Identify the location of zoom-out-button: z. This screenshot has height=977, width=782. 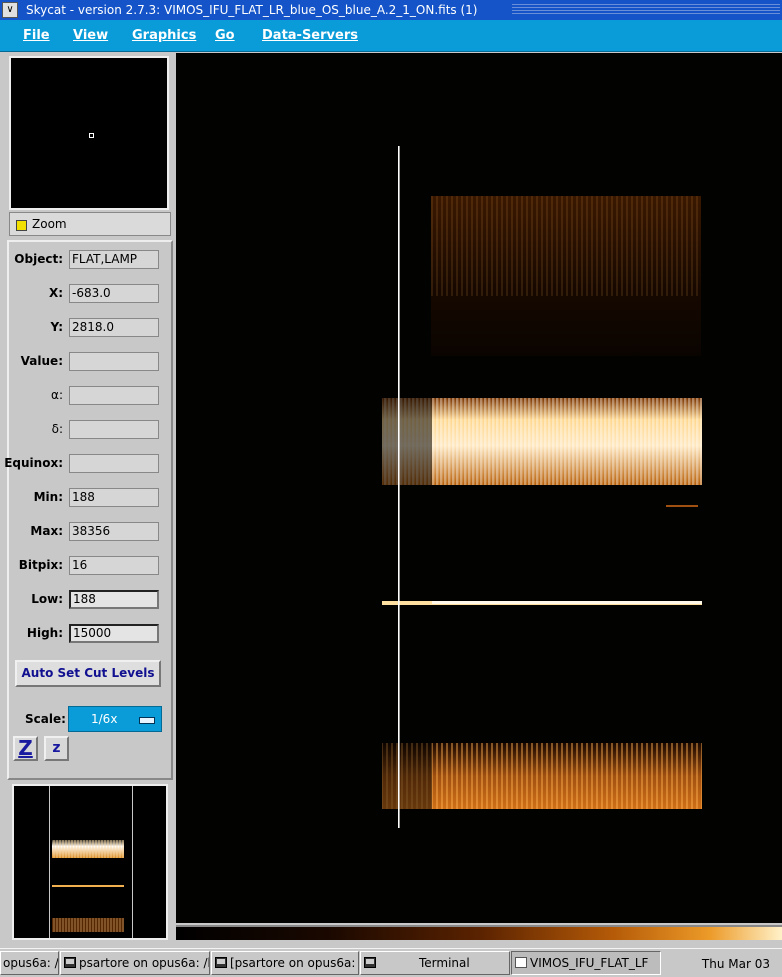
(56, 748).